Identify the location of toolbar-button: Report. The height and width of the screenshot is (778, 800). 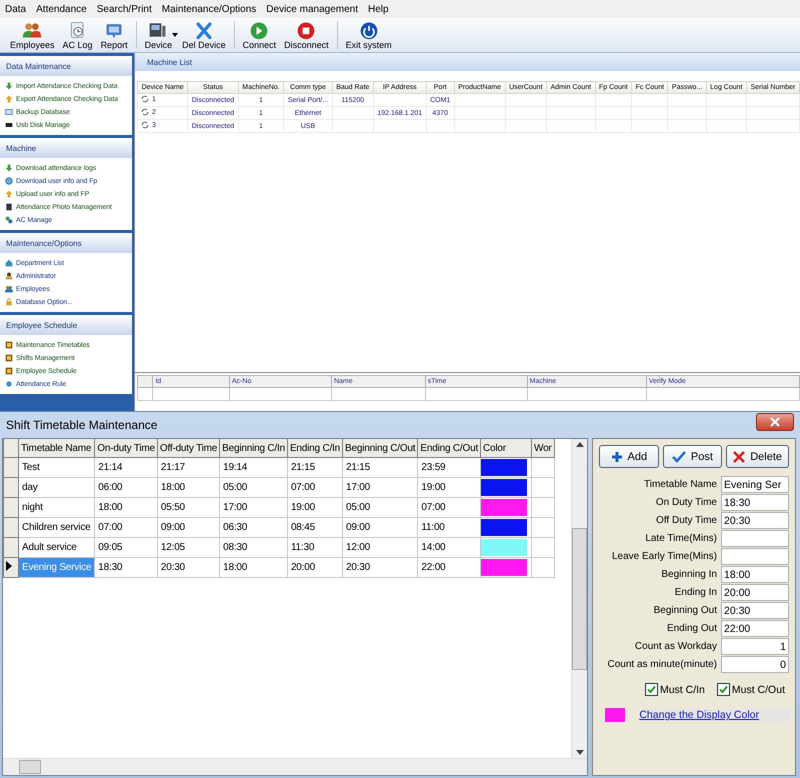
(114, 35).